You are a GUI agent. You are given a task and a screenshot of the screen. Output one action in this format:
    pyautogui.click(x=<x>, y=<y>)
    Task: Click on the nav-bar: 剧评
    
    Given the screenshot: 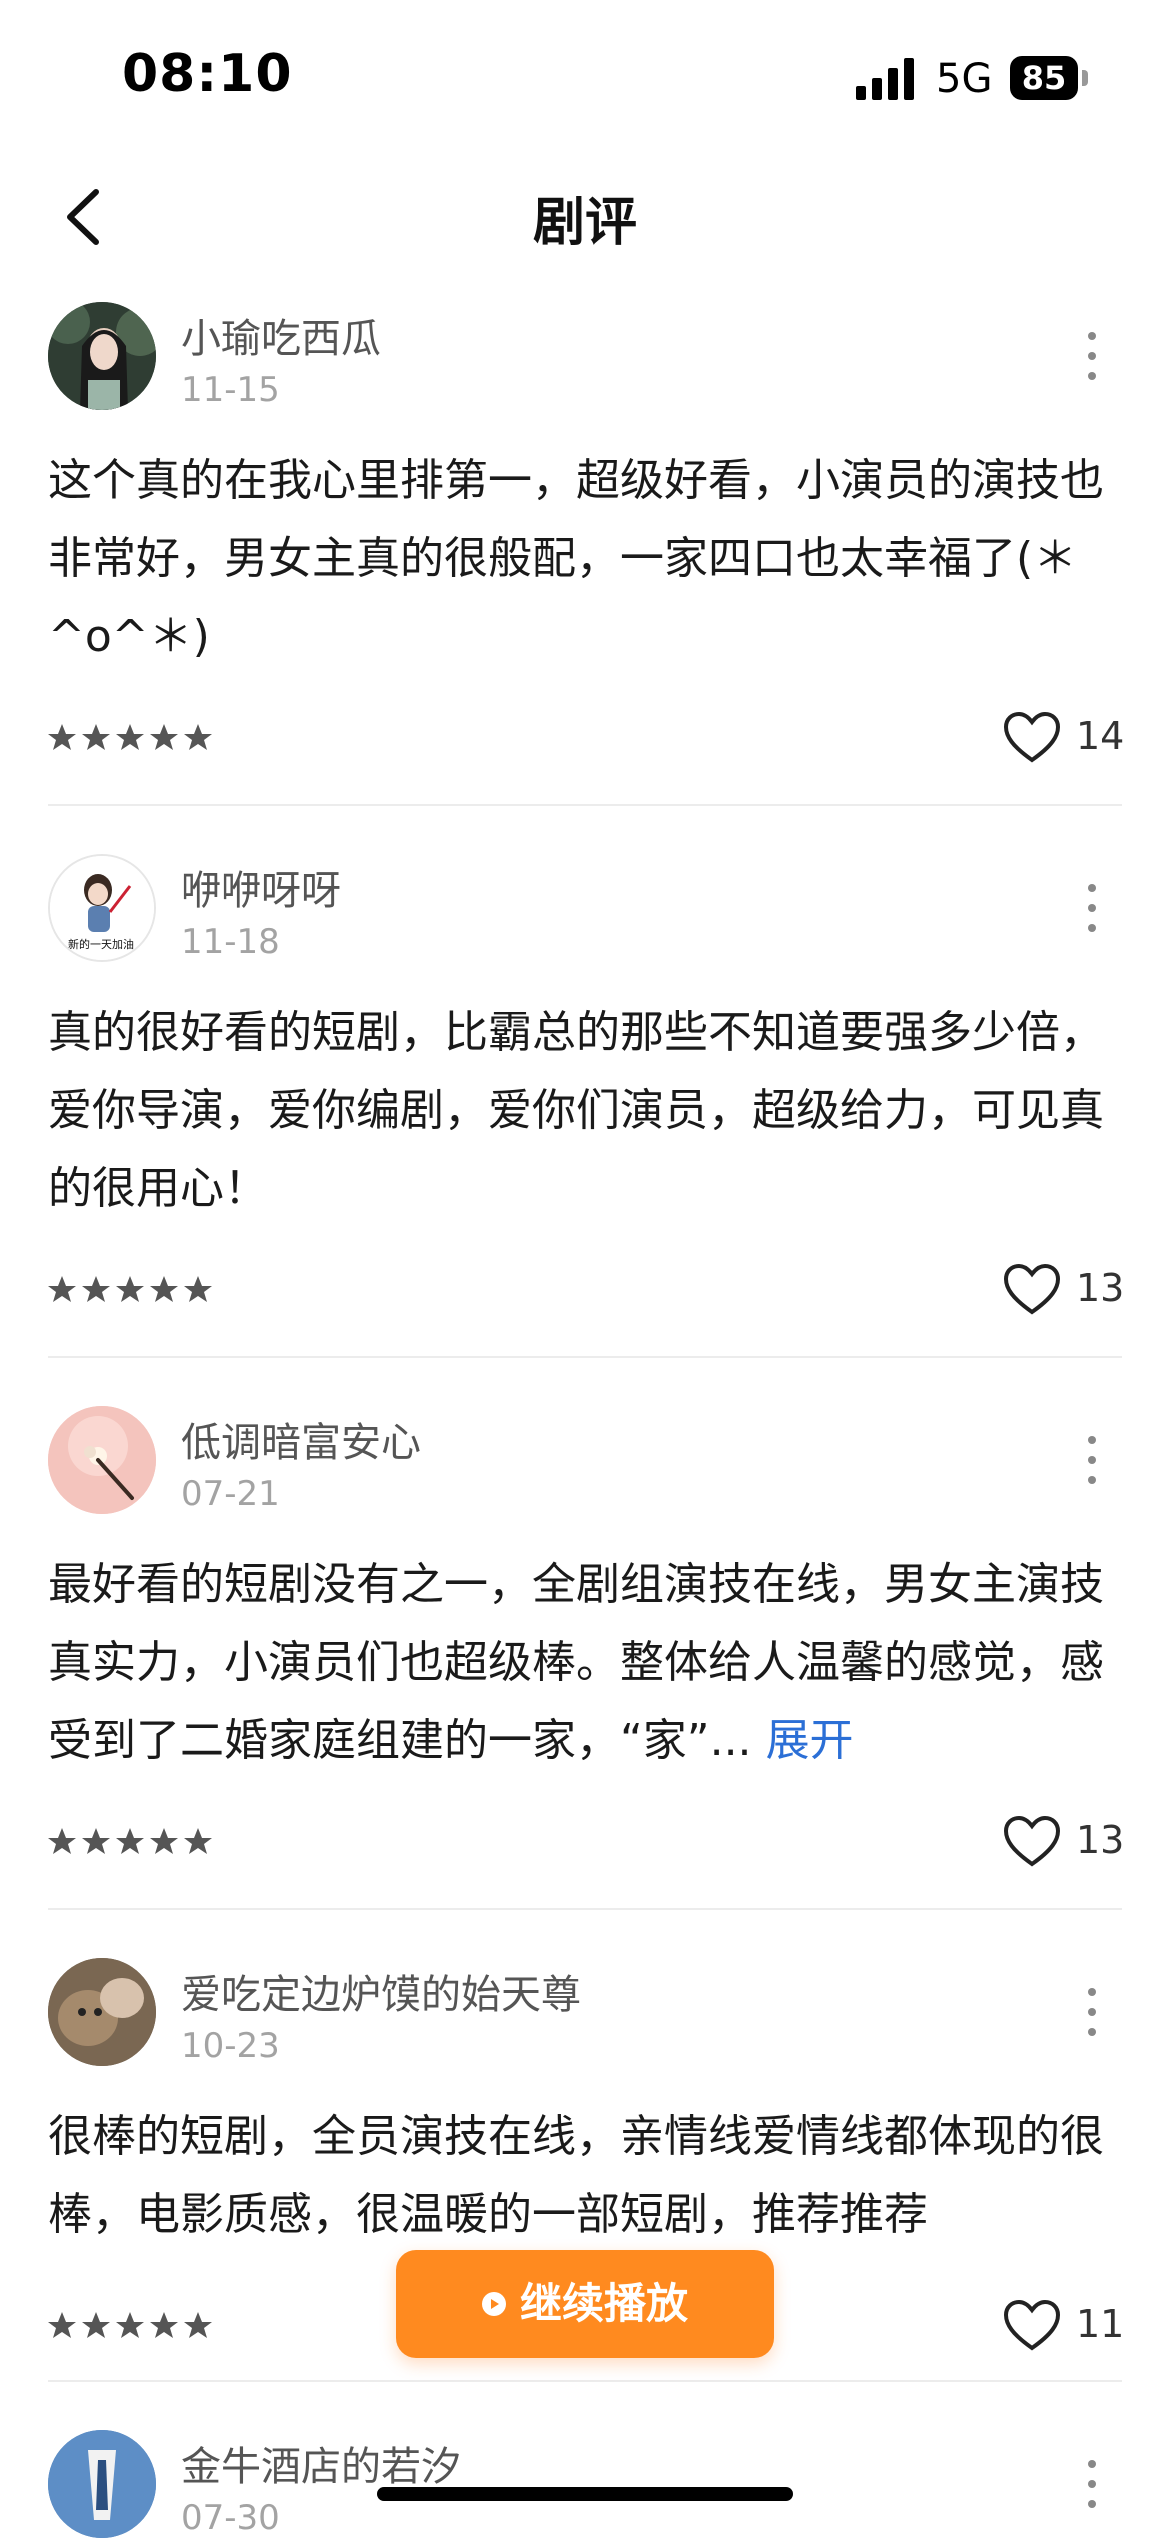 What is the action you would take?
    pyautogui.click(x=585, y=215)
    